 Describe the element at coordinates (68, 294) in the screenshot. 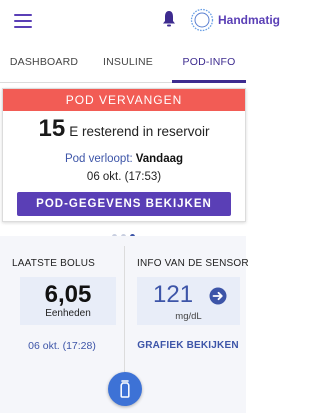

I see `last-bolus-value: 6,05` at that location.